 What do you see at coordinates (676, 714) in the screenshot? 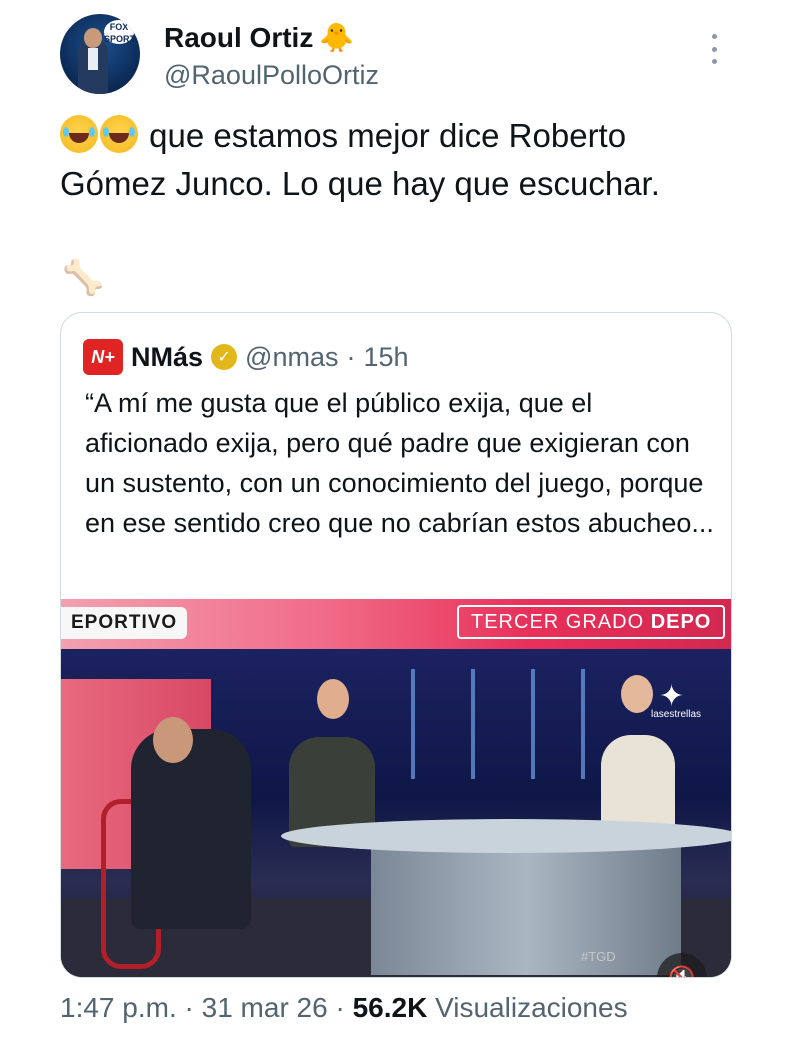
I see `channel-brand-text: lasestrellas` at bounding box center [676, 714].